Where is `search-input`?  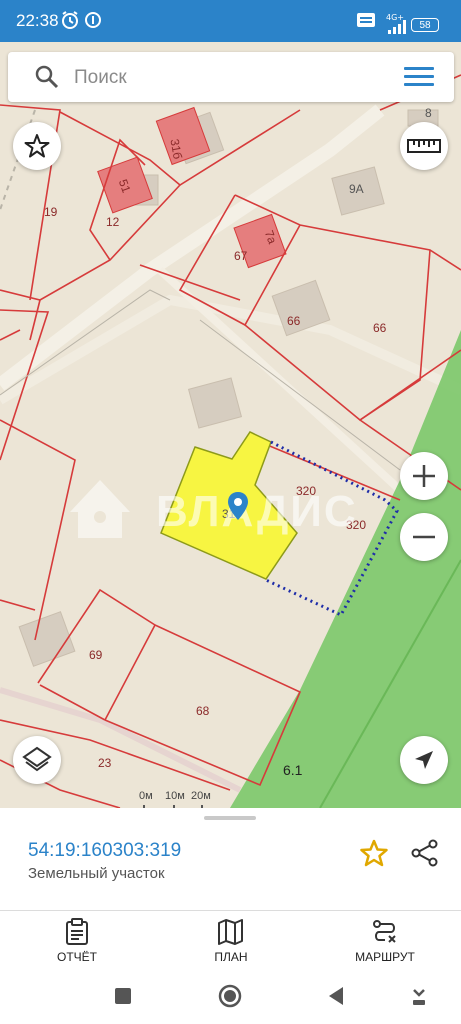 search-input is located at coordinates (229, 78).